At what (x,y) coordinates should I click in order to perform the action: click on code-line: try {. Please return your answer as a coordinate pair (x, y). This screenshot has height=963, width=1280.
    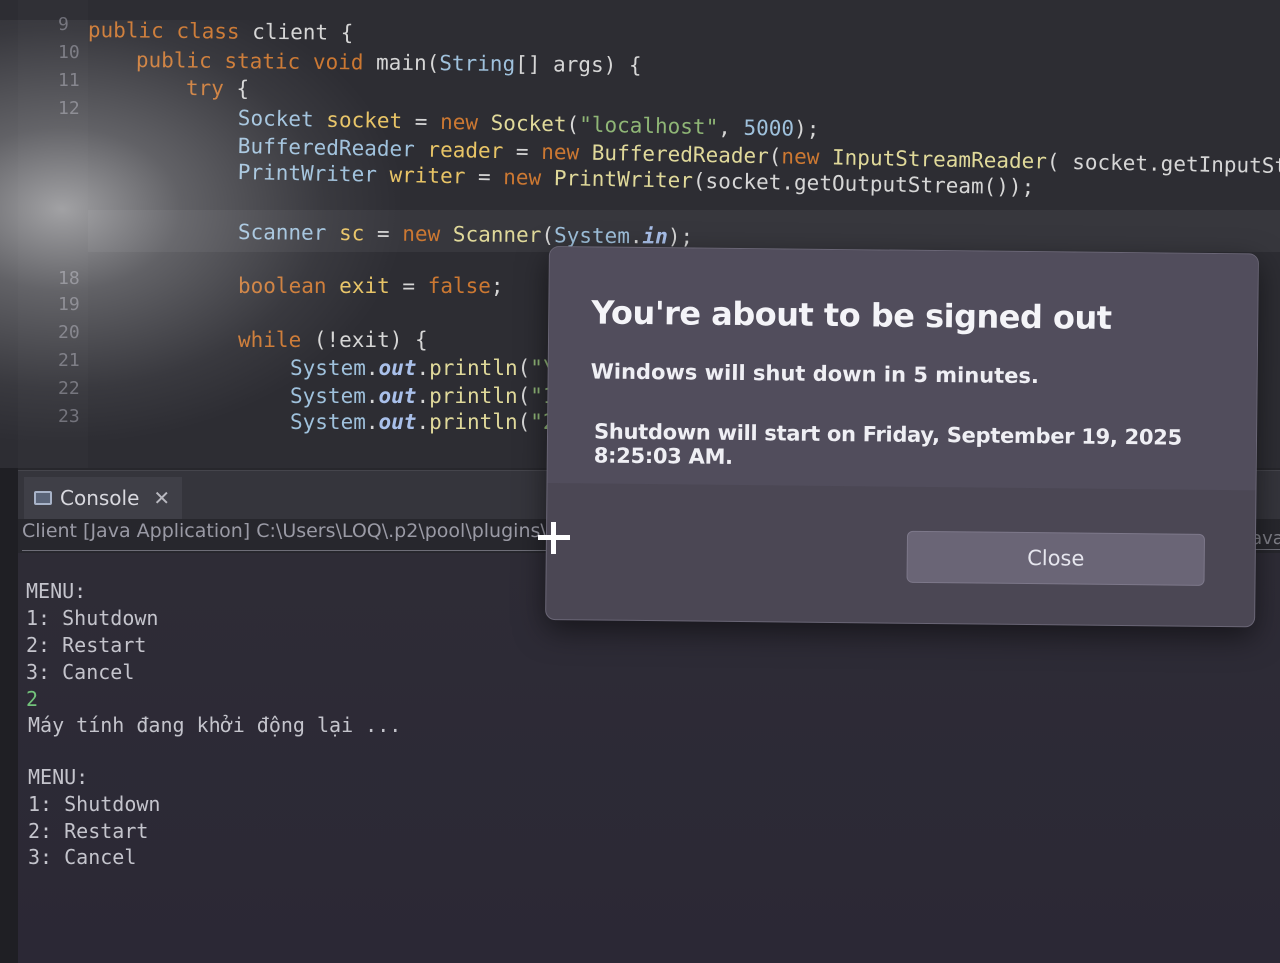
    Looking at the image, I should click on (217, 88).